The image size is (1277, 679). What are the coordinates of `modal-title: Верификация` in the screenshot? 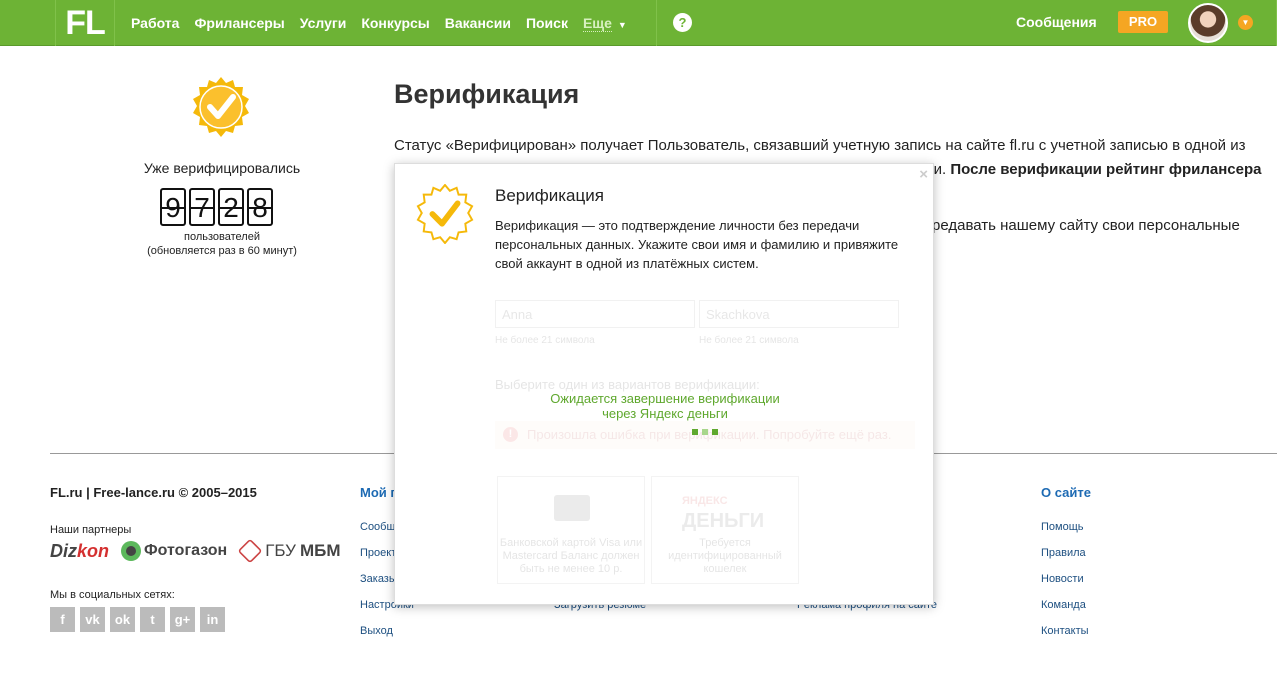 It's located at (549, 195).